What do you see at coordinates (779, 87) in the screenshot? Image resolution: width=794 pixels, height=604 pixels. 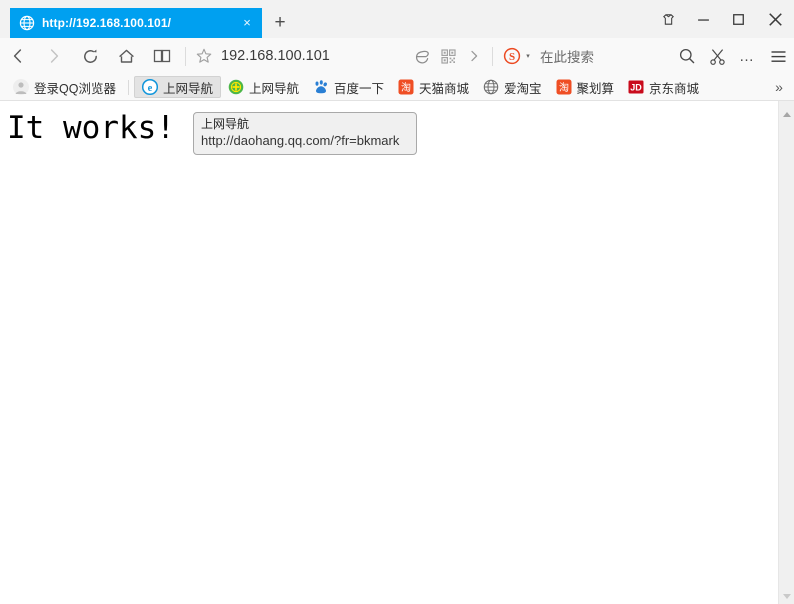 I see `bookmarks-overflow-button: »` at bounding box center [779, 87].